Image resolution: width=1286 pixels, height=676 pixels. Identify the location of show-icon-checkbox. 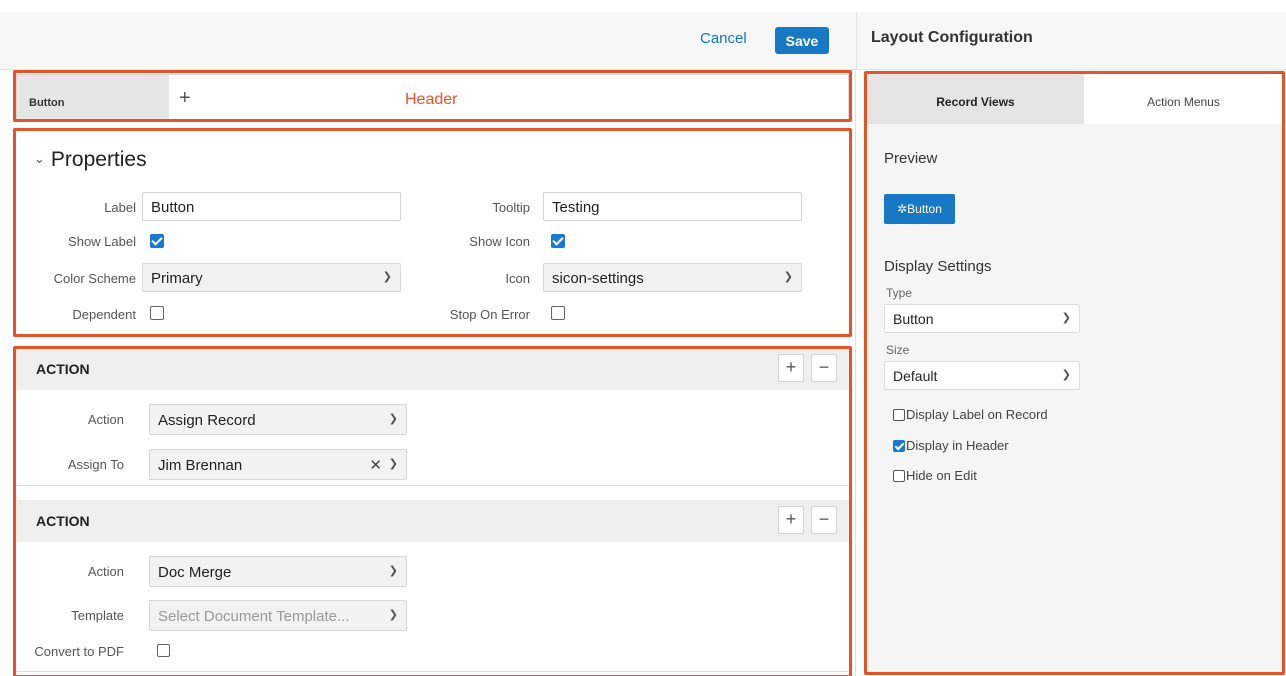
(558, 241).